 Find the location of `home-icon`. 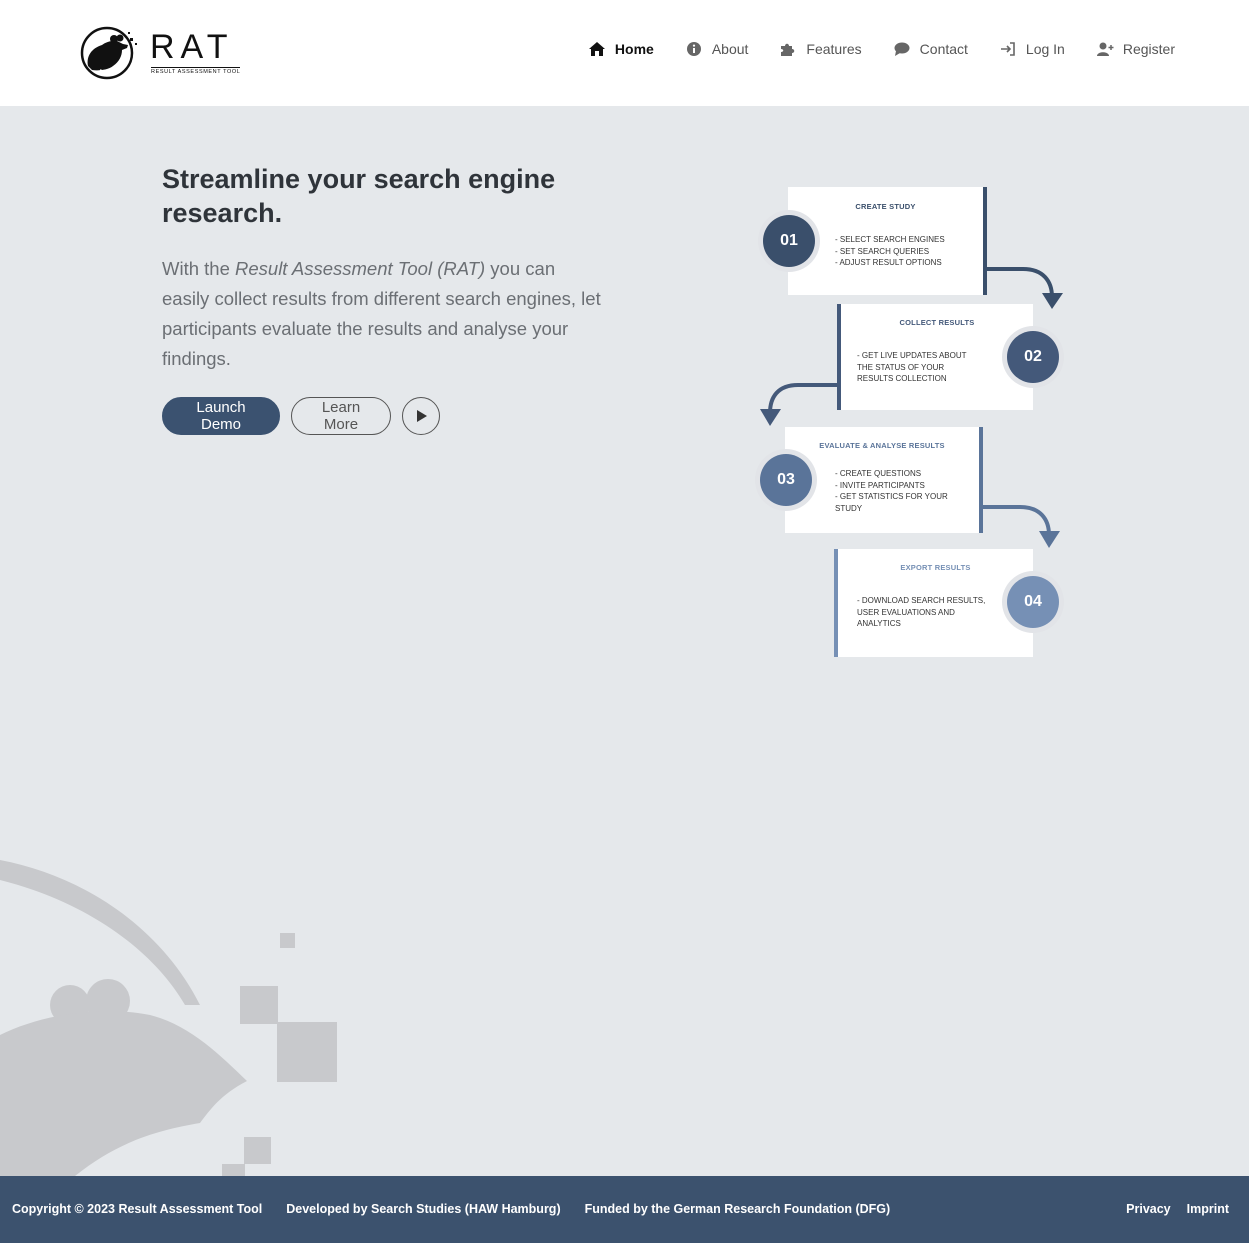

home-icon is located at coordinates (596, 49).